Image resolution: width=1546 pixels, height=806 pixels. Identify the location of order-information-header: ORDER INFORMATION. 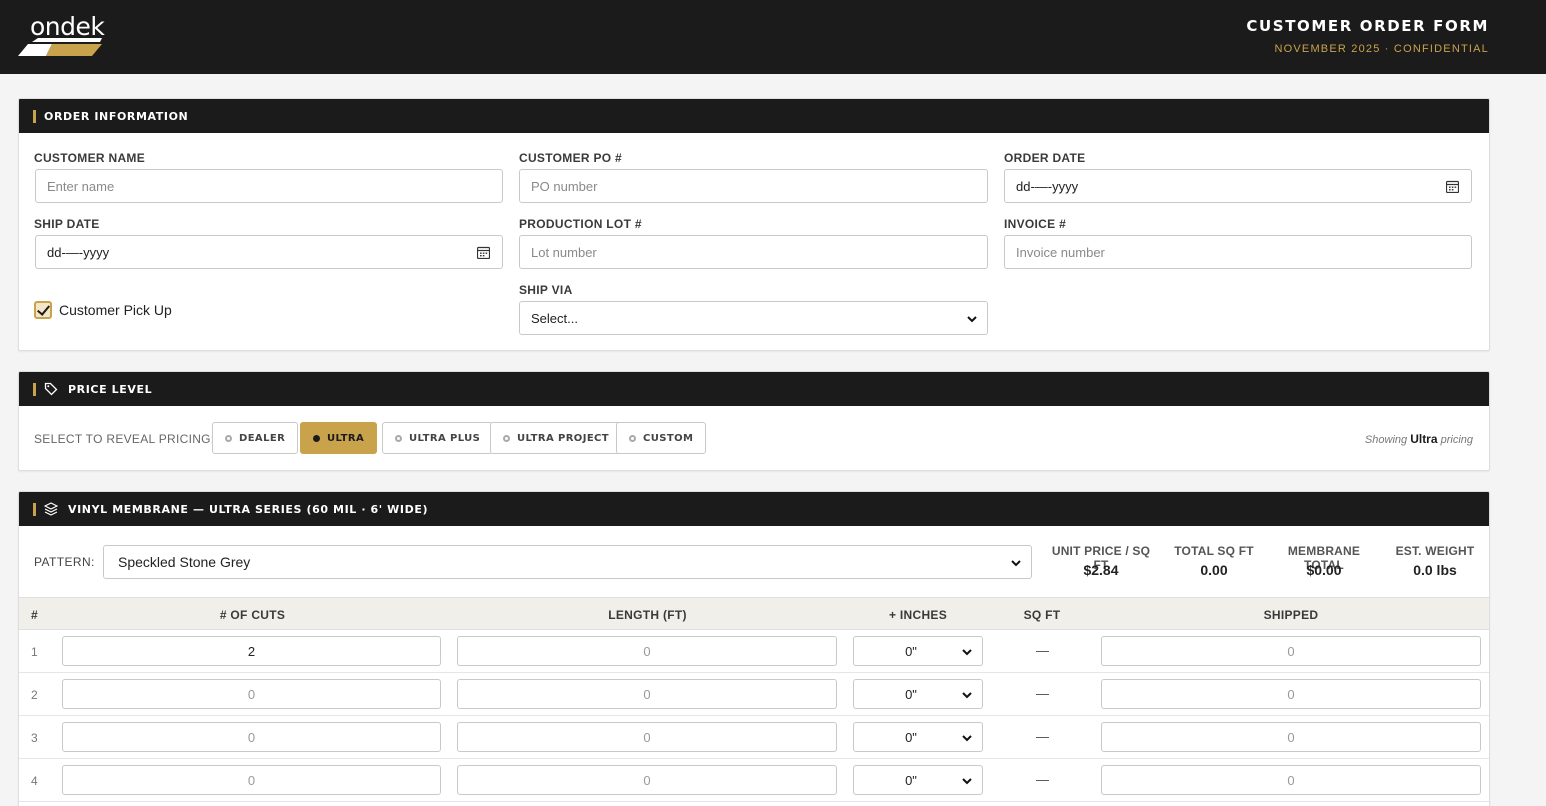
(754, 116).